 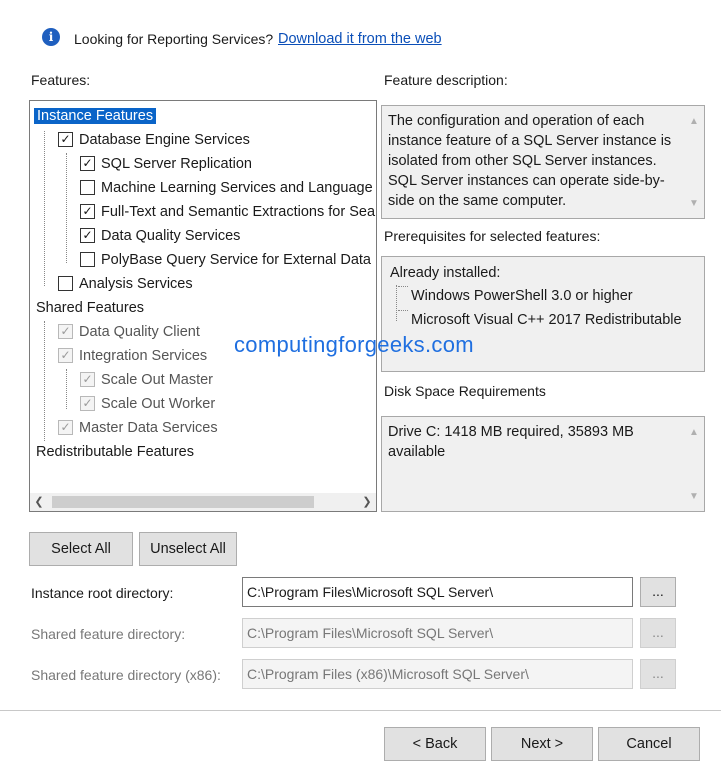 What do you see at coordinates (136, 284) in the screenshot?
I see `tree-item-label: Analysis Services` at bounding box center [136, 284].